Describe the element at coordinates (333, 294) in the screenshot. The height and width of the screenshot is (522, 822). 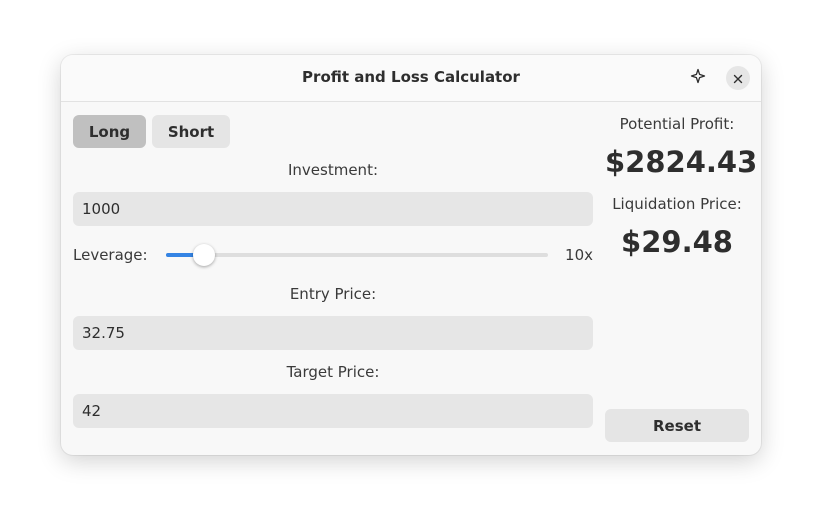
I see `entry-price-label: Entry Price:` at that location.